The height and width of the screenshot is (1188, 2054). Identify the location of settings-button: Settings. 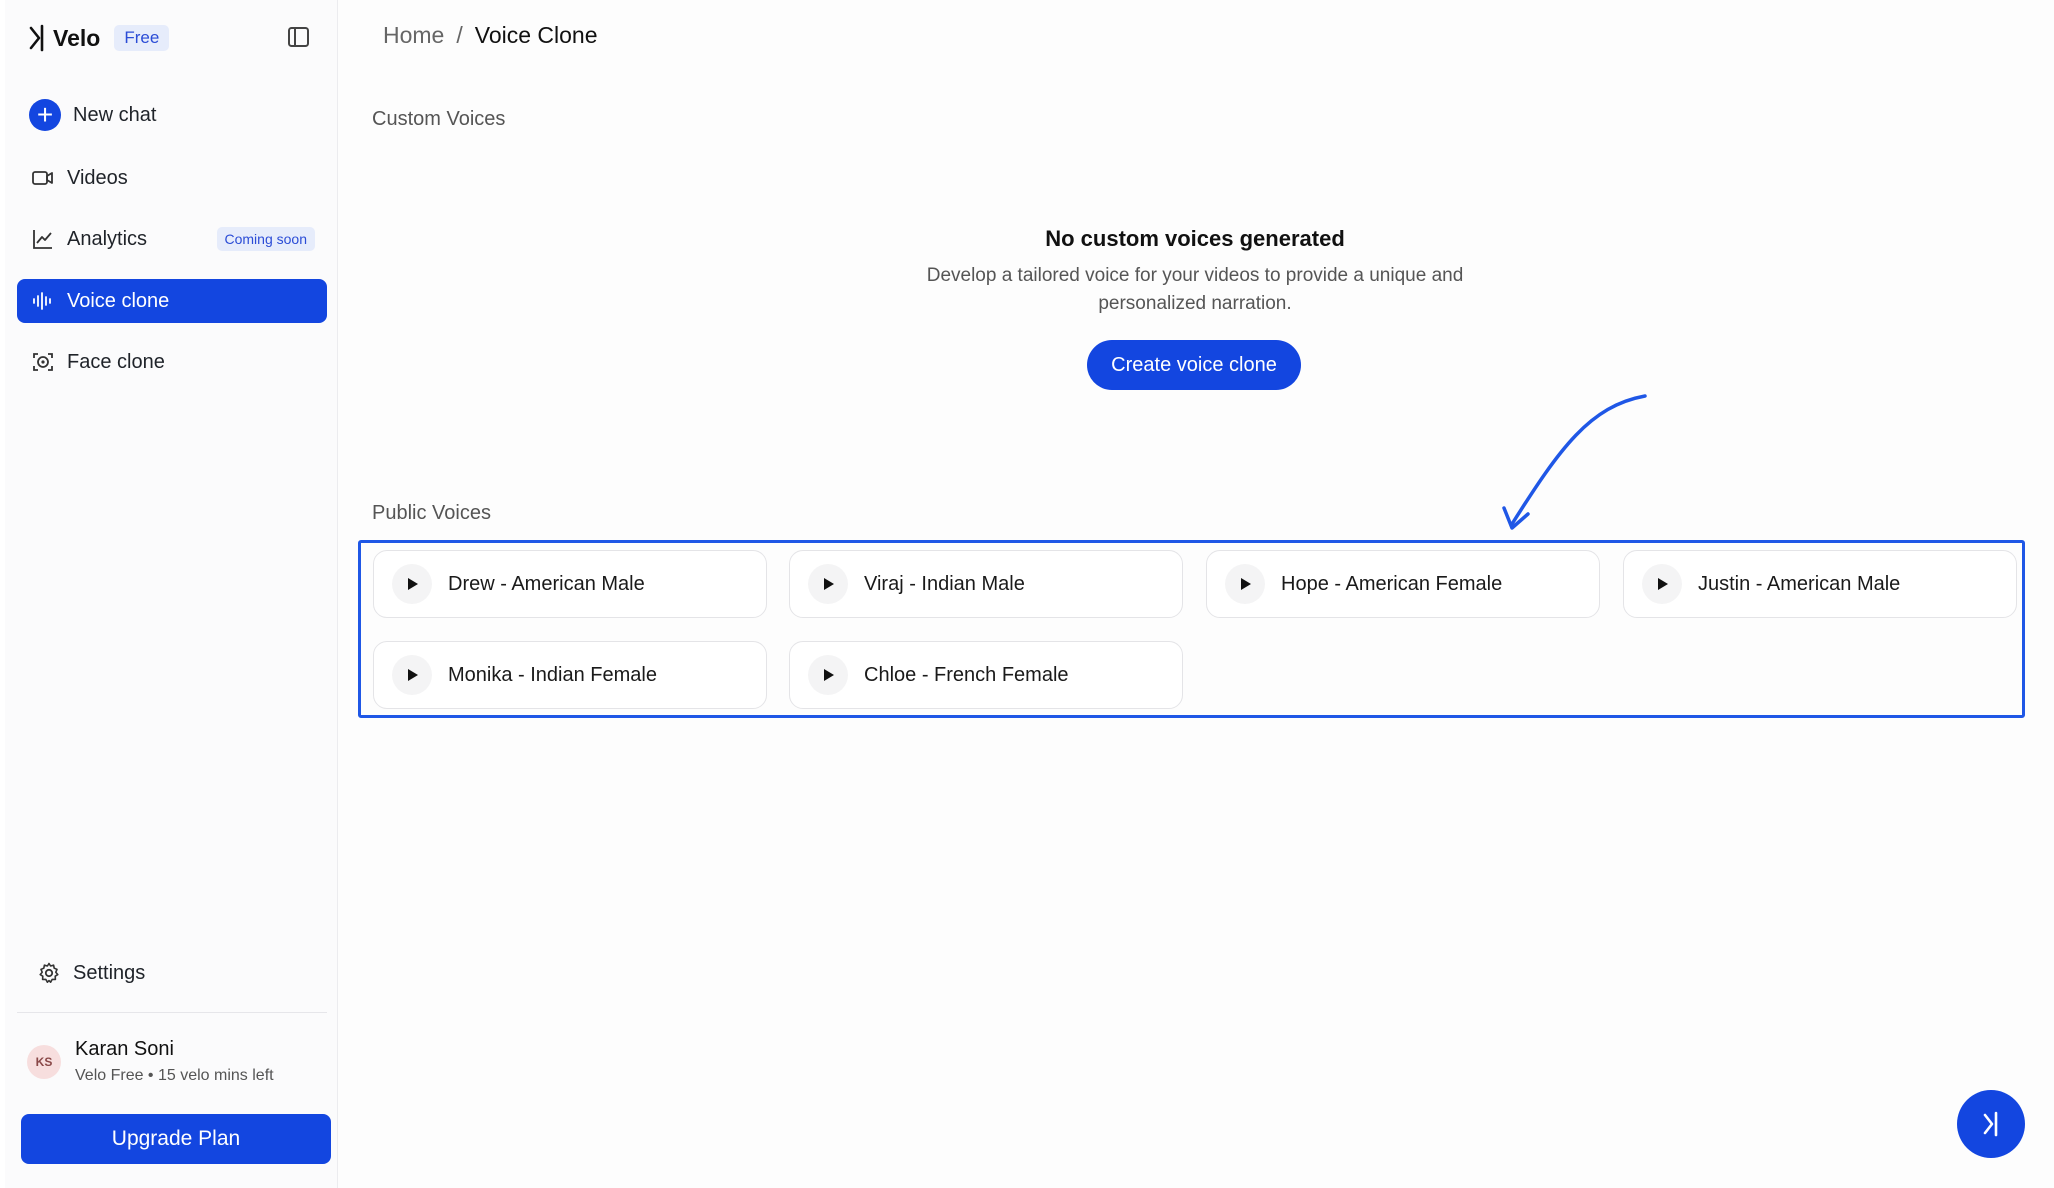
(178, 973).